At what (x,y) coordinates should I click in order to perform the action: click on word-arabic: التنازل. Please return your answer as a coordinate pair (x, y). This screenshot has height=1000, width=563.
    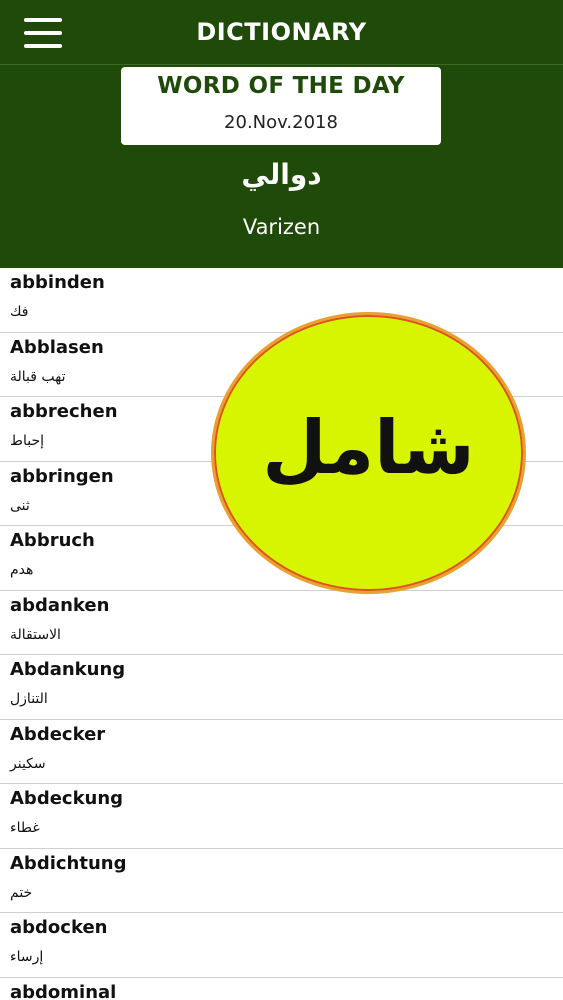
    Looking at the image, I should click on (29, 699).